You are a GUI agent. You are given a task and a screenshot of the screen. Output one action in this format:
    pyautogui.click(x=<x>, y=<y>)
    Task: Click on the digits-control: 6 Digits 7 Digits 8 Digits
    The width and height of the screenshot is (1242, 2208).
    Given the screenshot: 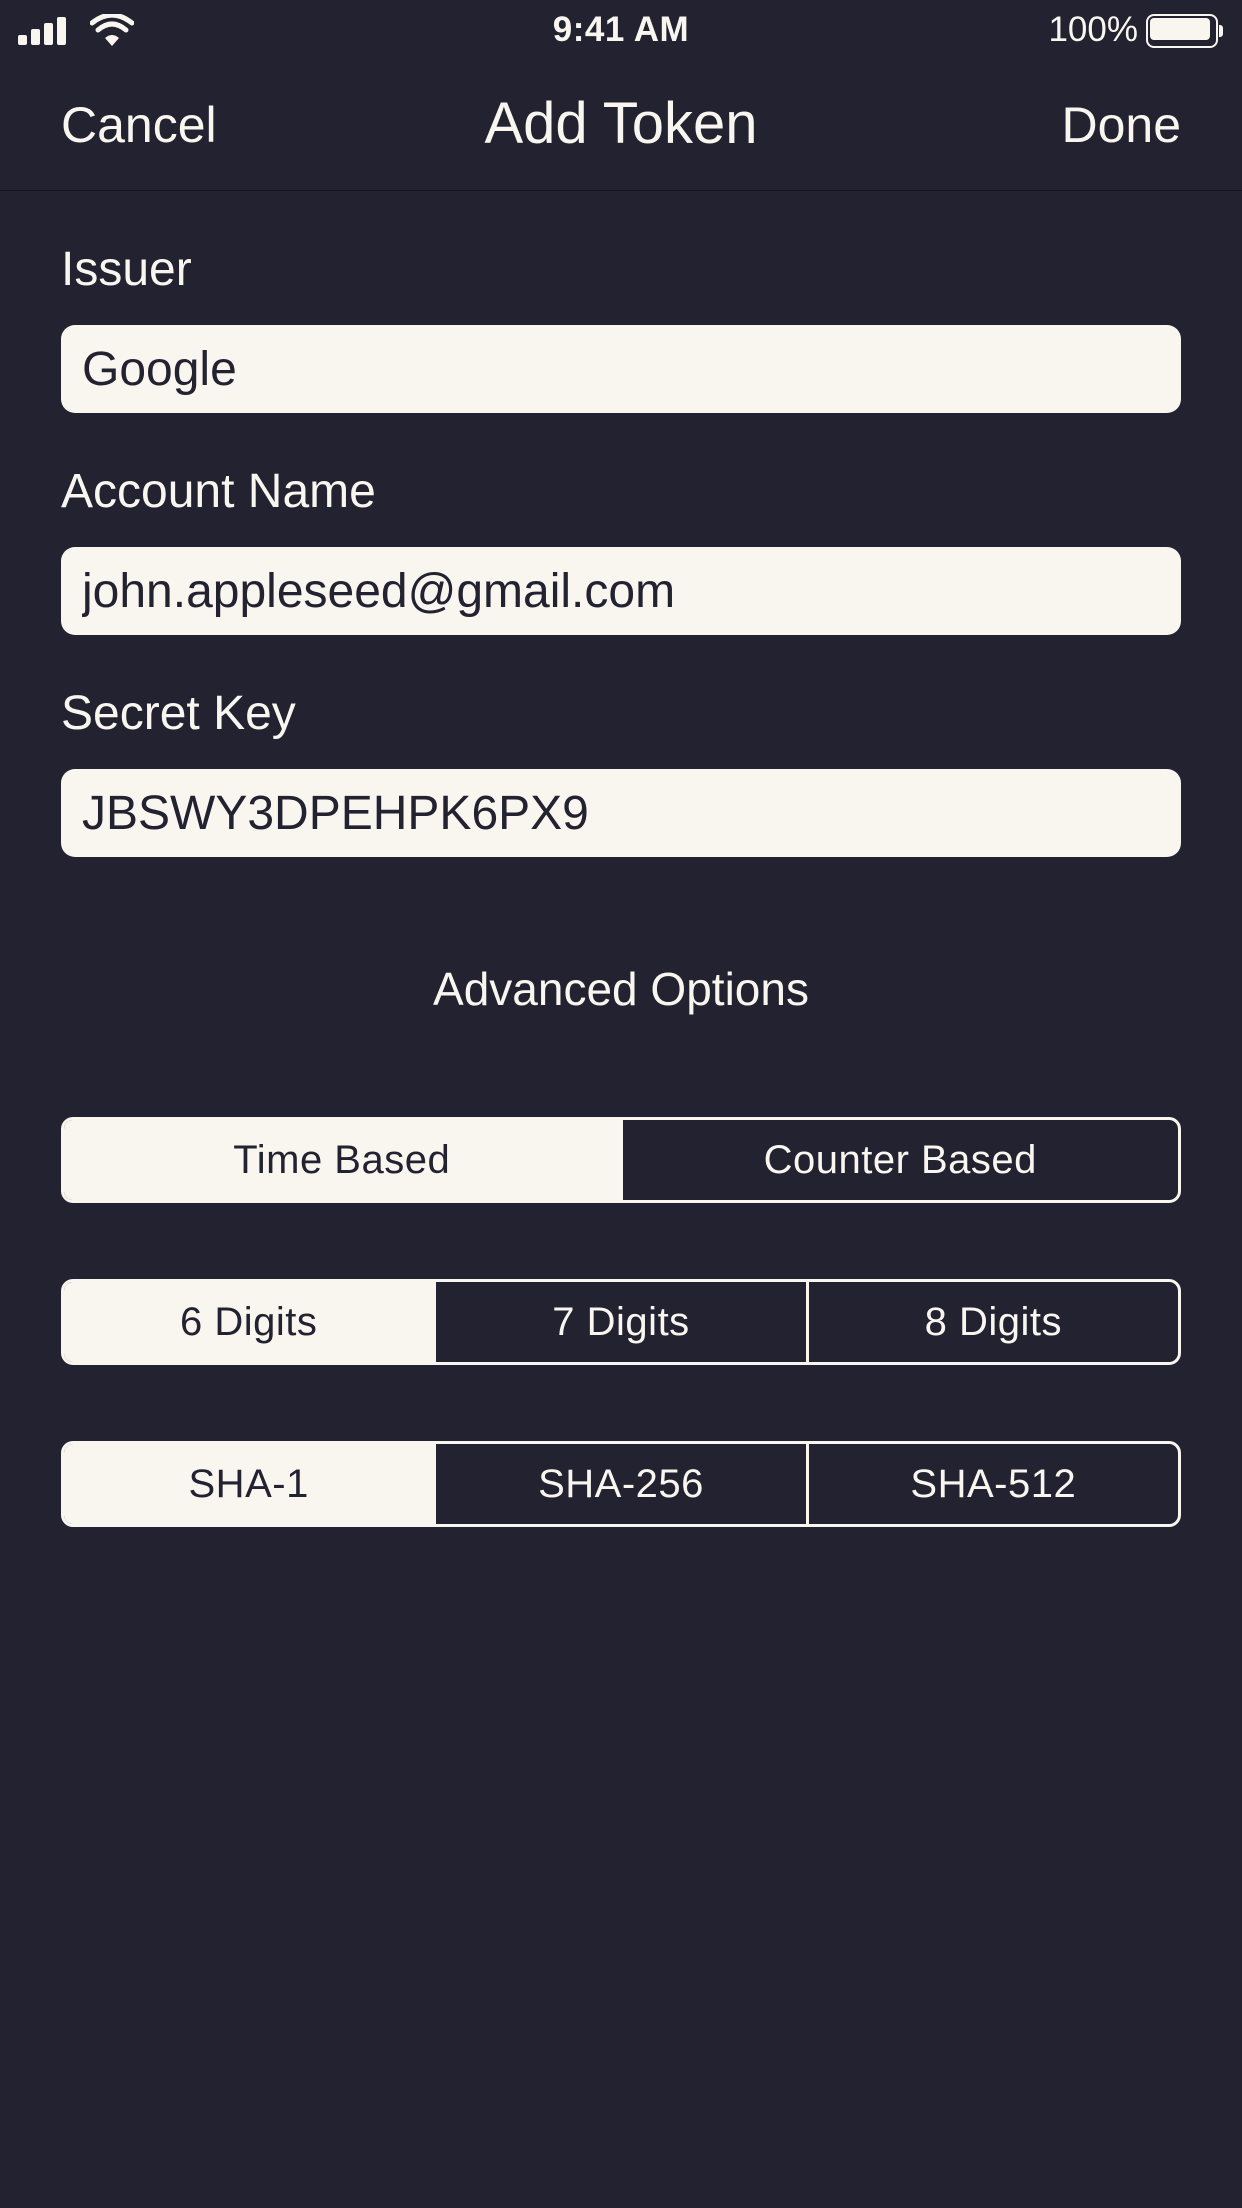 What is the action you would take?
    pyautogui.click(x=621, y=1322)
    